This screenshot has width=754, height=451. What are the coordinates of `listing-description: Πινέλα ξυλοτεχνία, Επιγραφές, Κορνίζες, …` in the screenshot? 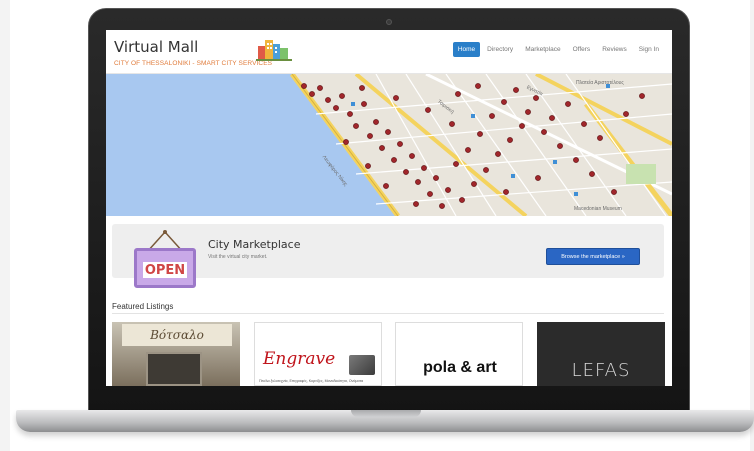 It's located at (311, 381).